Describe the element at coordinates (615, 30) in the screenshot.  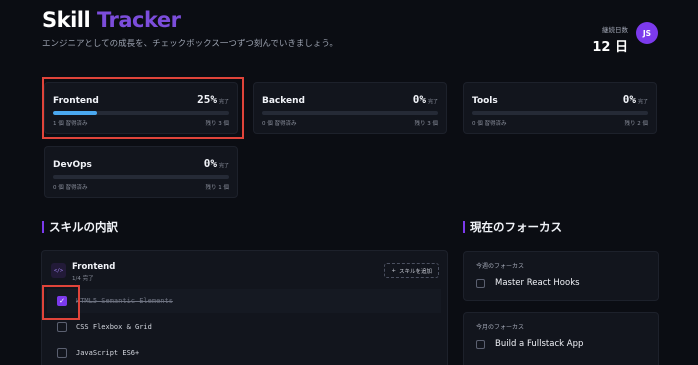
I see `streak-label: 継続日数` at that location.